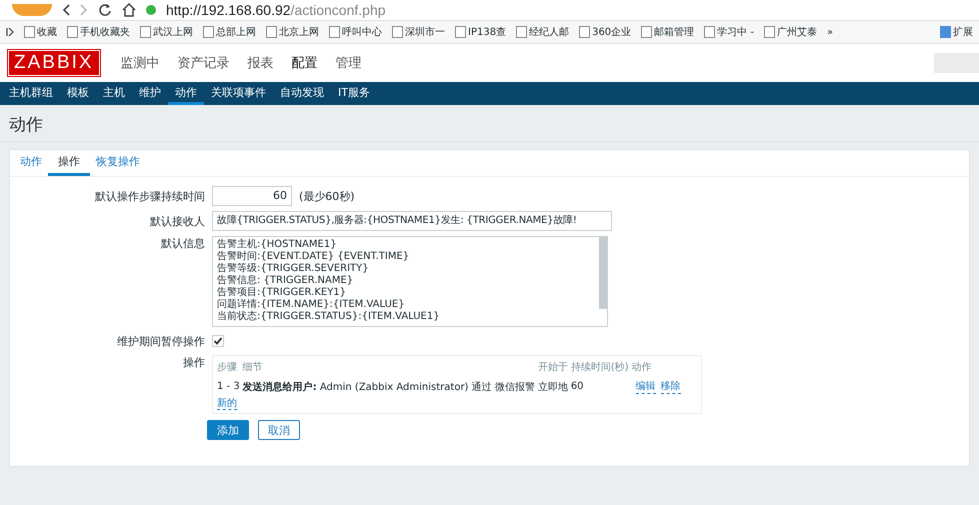 This screenshot has width=979, height=505. Describe the element at coordinates (182, 243) in the screenshot. I see `field-label: 默认信息` at that location.